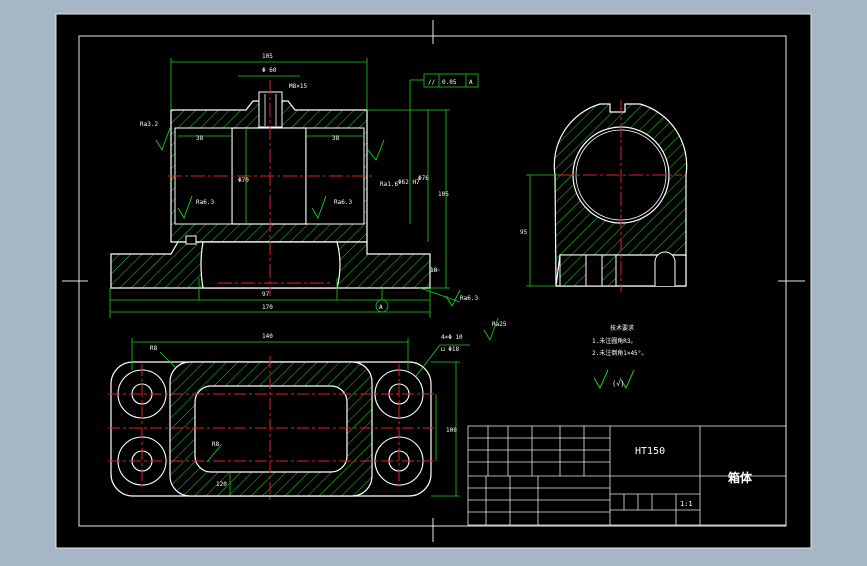  What do you see at coordinates (471, 82) in the screenshot?
I see `tol-datum: A` at bounding box center [471, 82].